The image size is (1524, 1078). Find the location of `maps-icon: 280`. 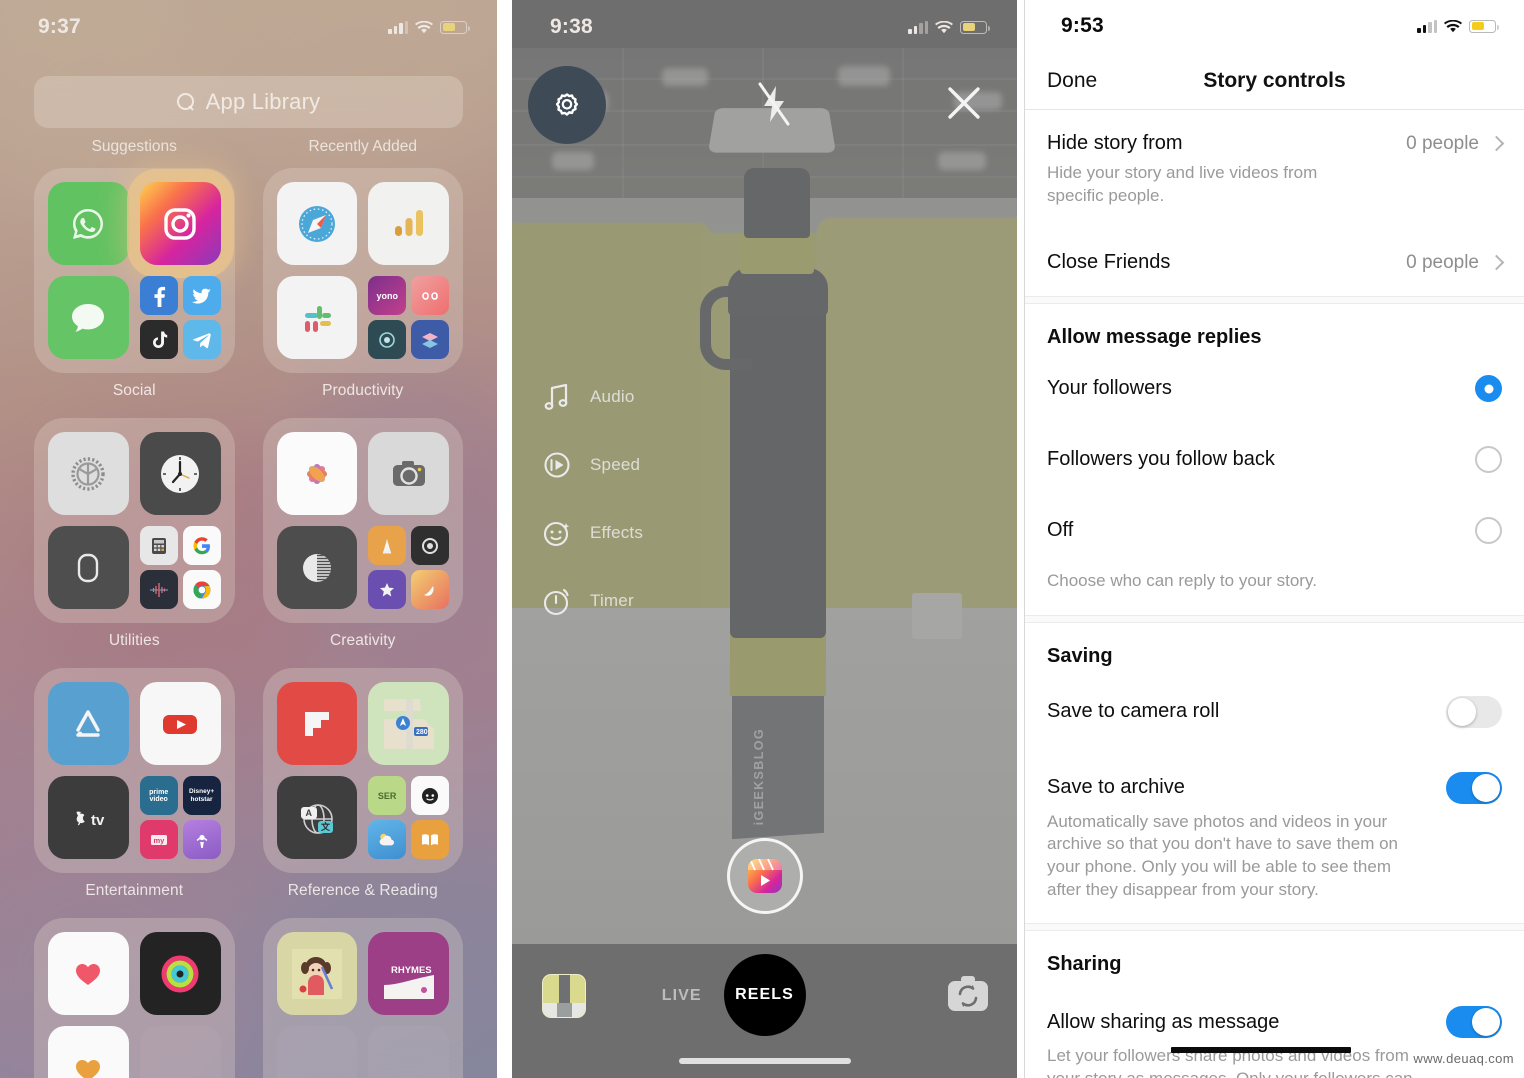

maps-icon: 280 is located at coordinates (408, 723).